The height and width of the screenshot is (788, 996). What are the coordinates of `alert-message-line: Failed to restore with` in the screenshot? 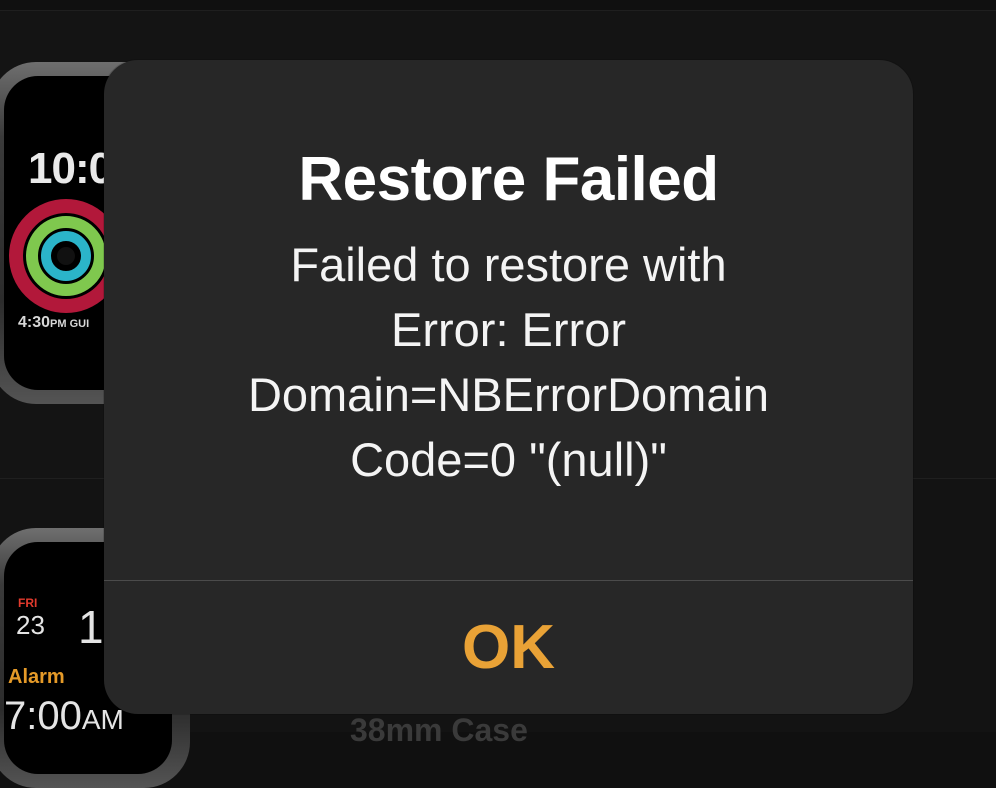 It's located at (508, 264).